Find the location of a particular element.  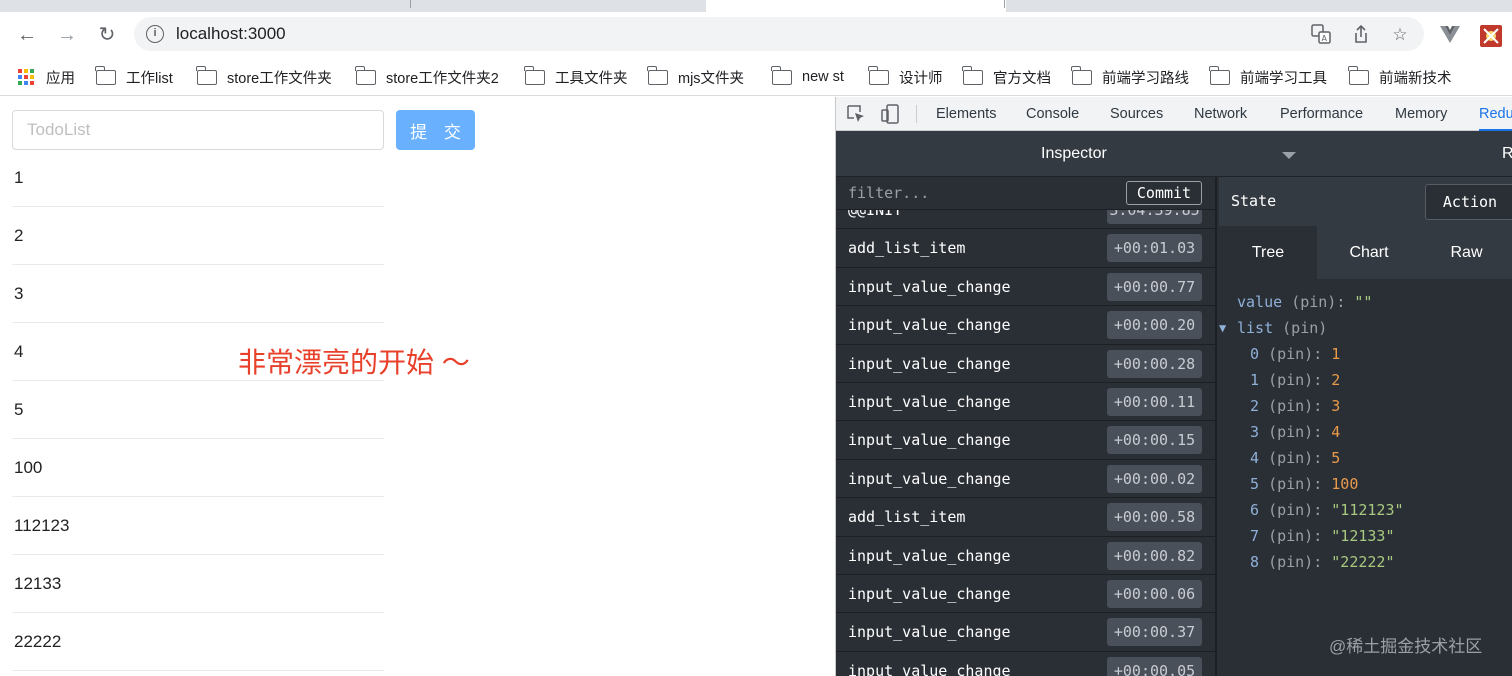

device-toolbar-icon is located at coordinates (890, 114).